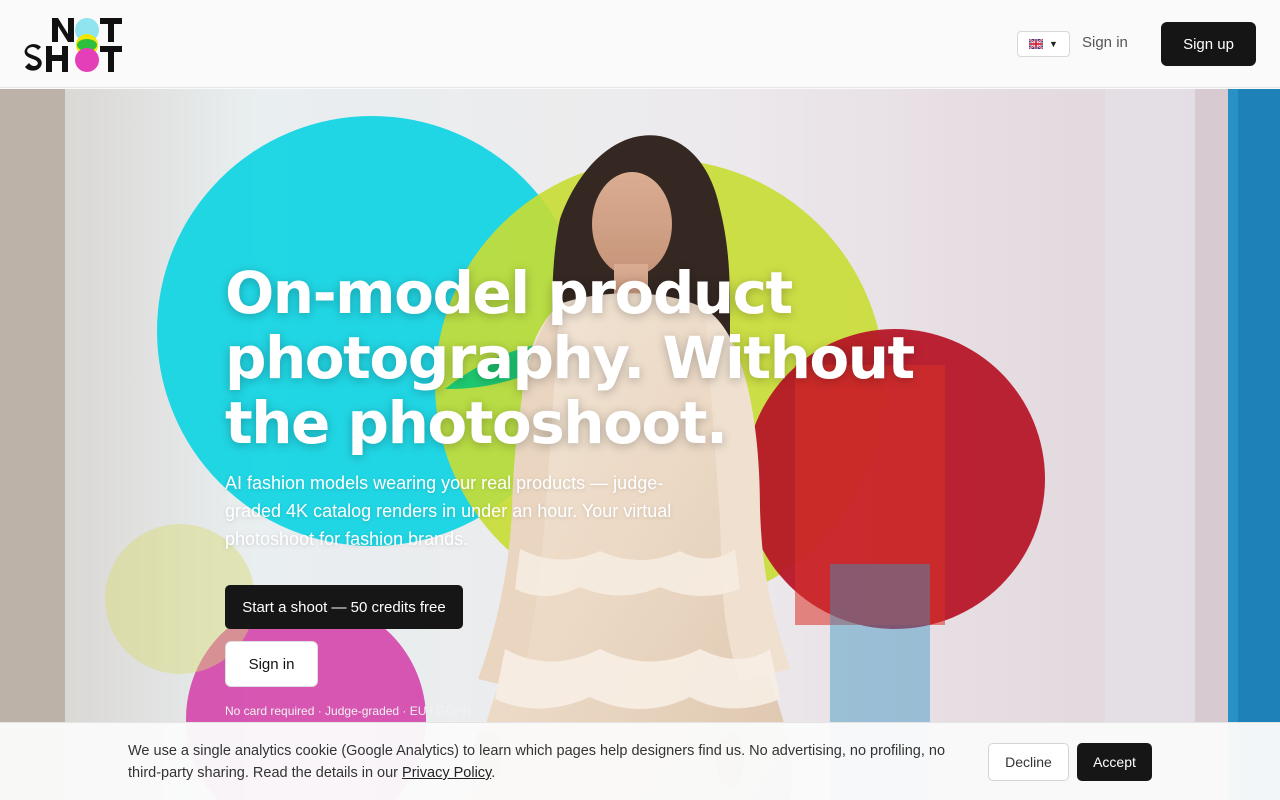 The image size is (1280, 800). I want to click on uk-flag-icon, so click(1036, 44).